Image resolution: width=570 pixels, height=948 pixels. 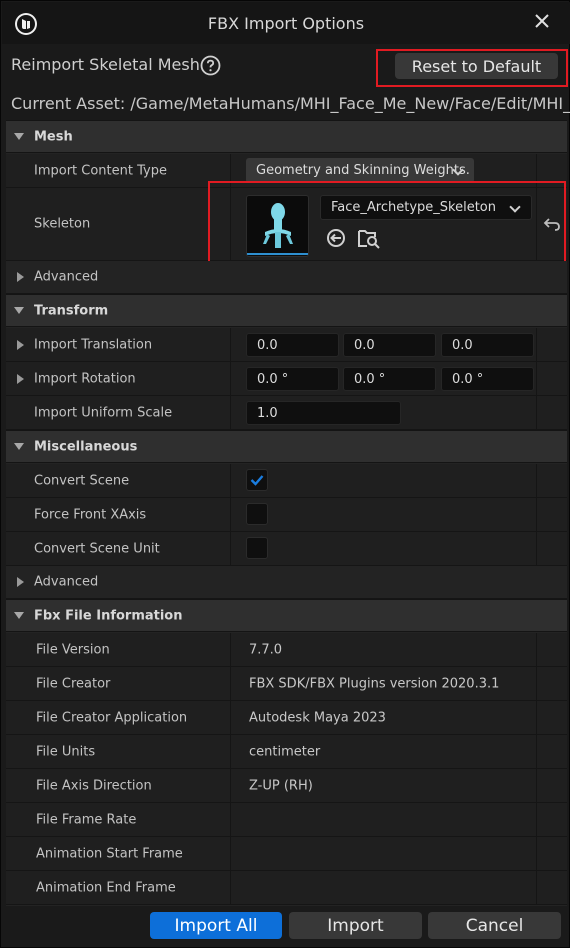 I want to click on property-label: File Units, so click(x=66, y=751).